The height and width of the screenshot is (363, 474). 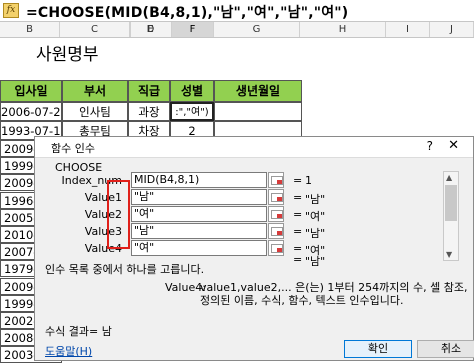 What do you see at coordinates (31, 91) in the screenshot?
I see `header-cell-date: 입사일` at bounding box center [31, 91].